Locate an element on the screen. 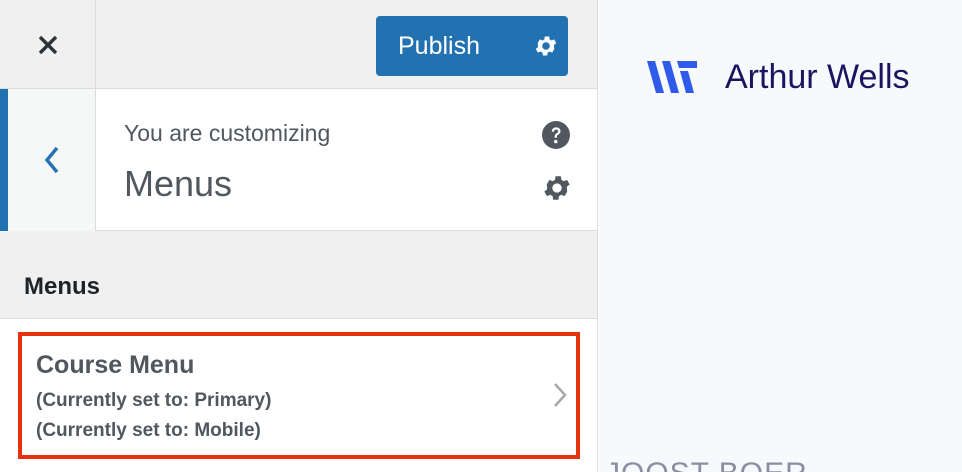  section-title: Menus is located at coordinates (62, 286).